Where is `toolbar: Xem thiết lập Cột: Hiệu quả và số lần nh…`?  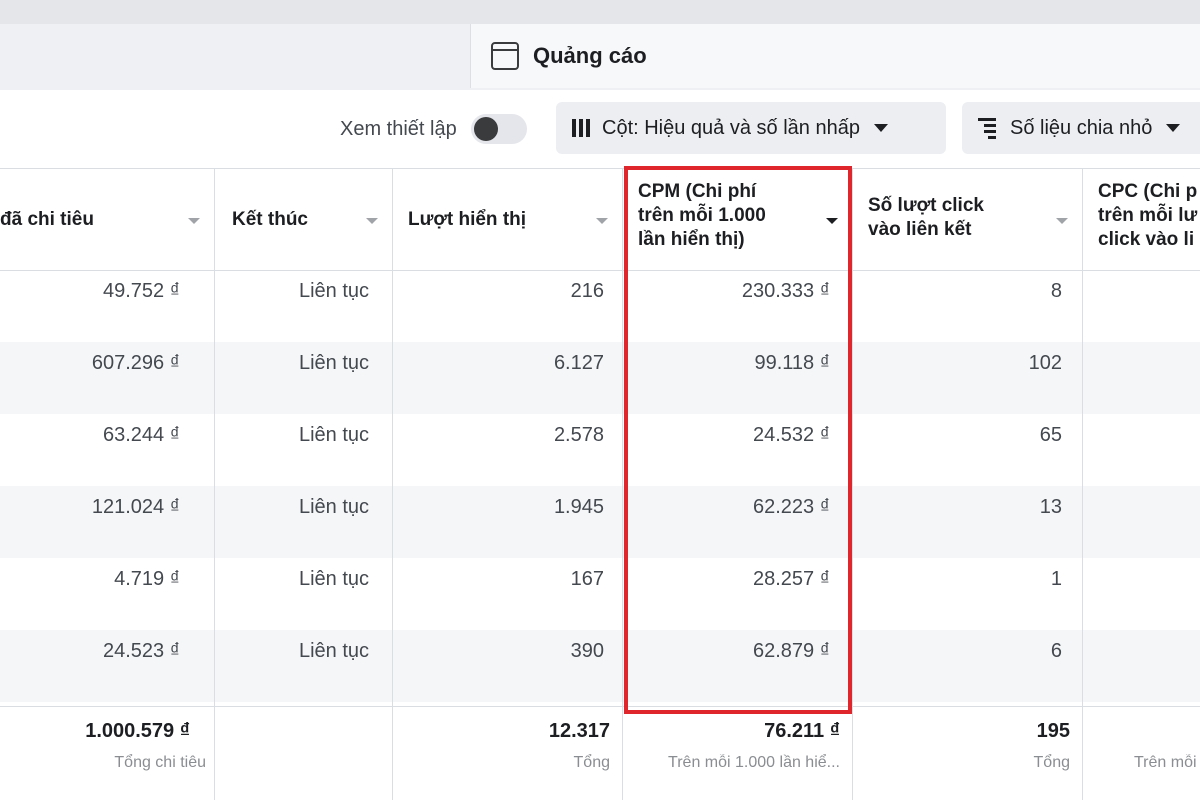
toolbar: Xem thiết lập Cột: Hiệu quả và số lần nh… is located at coordinates (600, 129).